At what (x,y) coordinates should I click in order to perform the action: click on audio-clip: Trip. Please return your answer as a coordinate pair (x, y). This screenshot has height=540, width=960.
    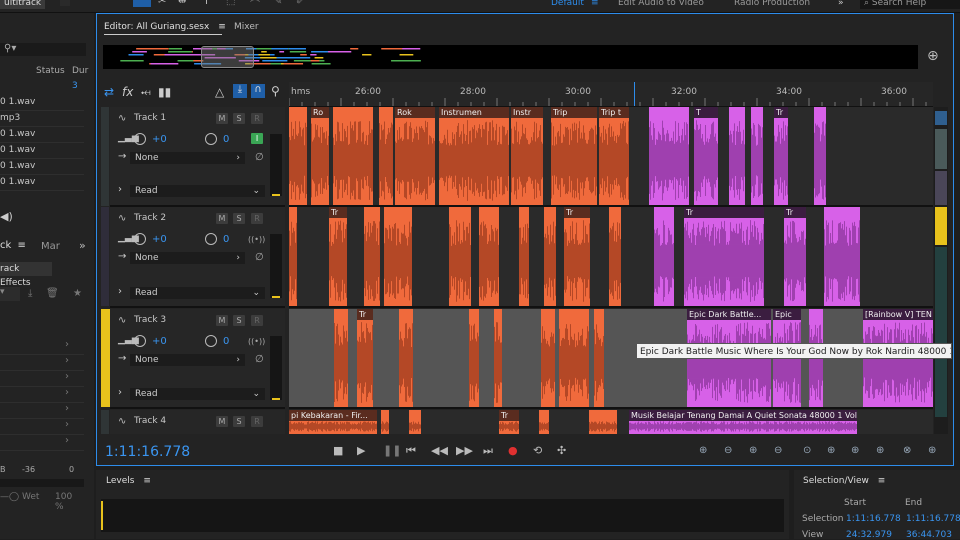
    Looking at the image, I should click on (574, 156).